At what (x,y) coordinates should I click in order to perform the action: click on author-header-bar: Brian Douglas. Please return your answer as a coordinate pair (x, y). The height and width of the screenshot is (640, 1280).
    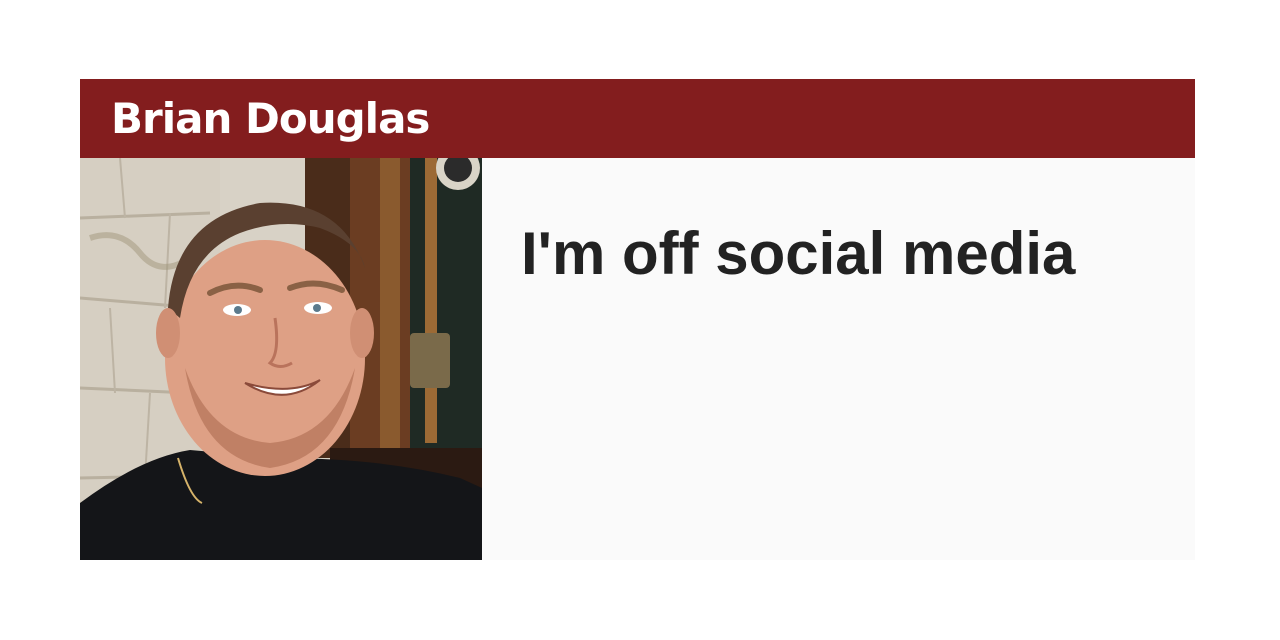
    Looking at the image, I should click on (637, 118).